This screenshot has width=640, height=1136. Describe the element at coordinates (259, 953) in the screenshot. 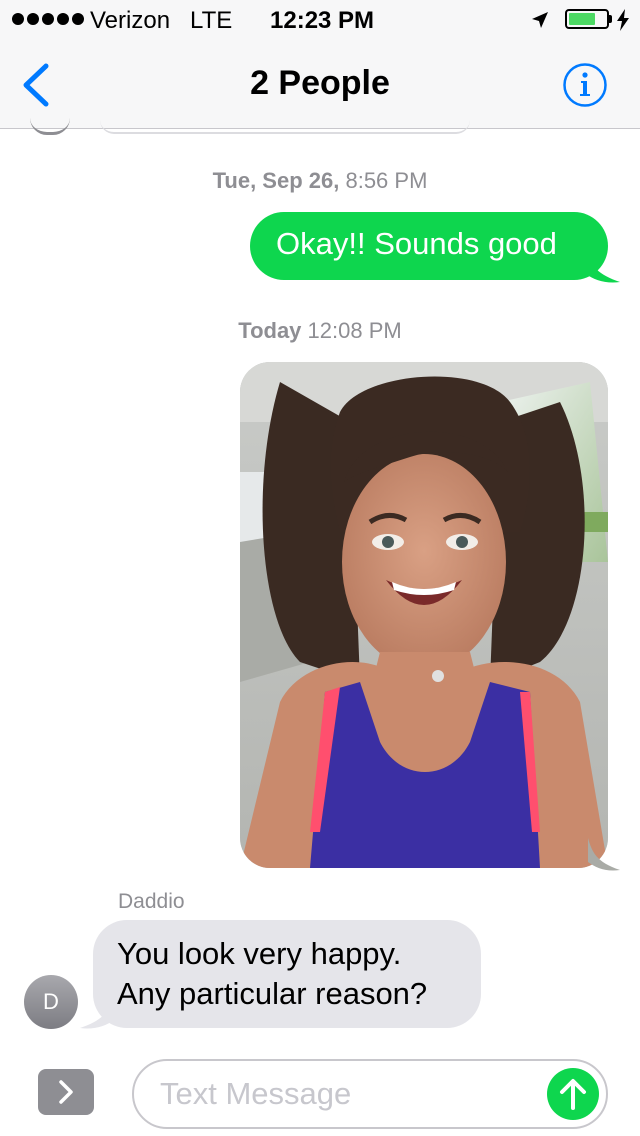

I see `message-line: You look very happy.` at that location.